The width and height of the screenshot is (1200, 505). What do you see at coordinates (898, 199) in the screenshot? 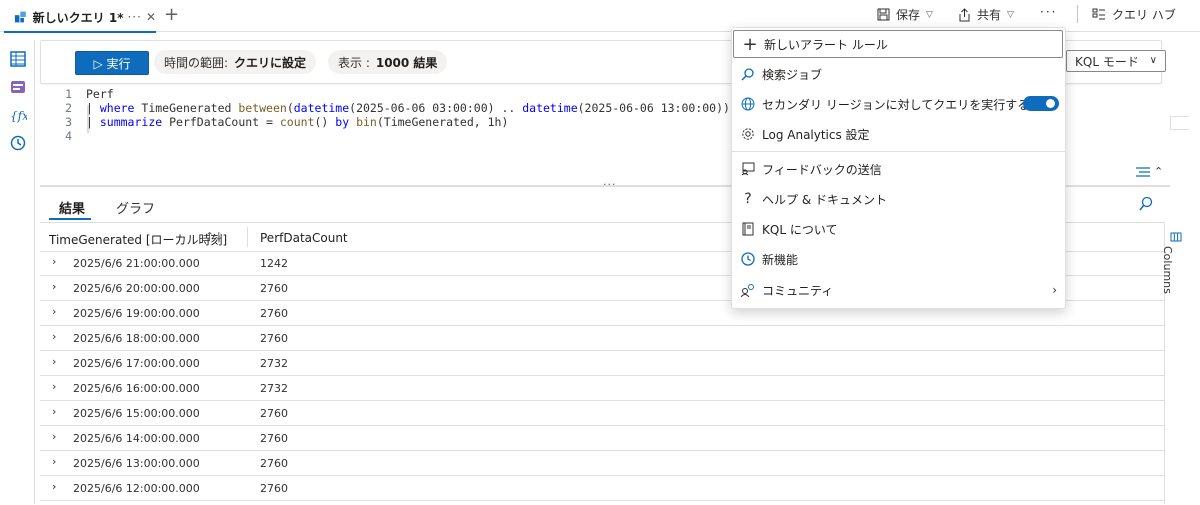
I see `menu-item-help-docs: ? ヘルプ & ドキュメント` at bounding box center [898, 199].